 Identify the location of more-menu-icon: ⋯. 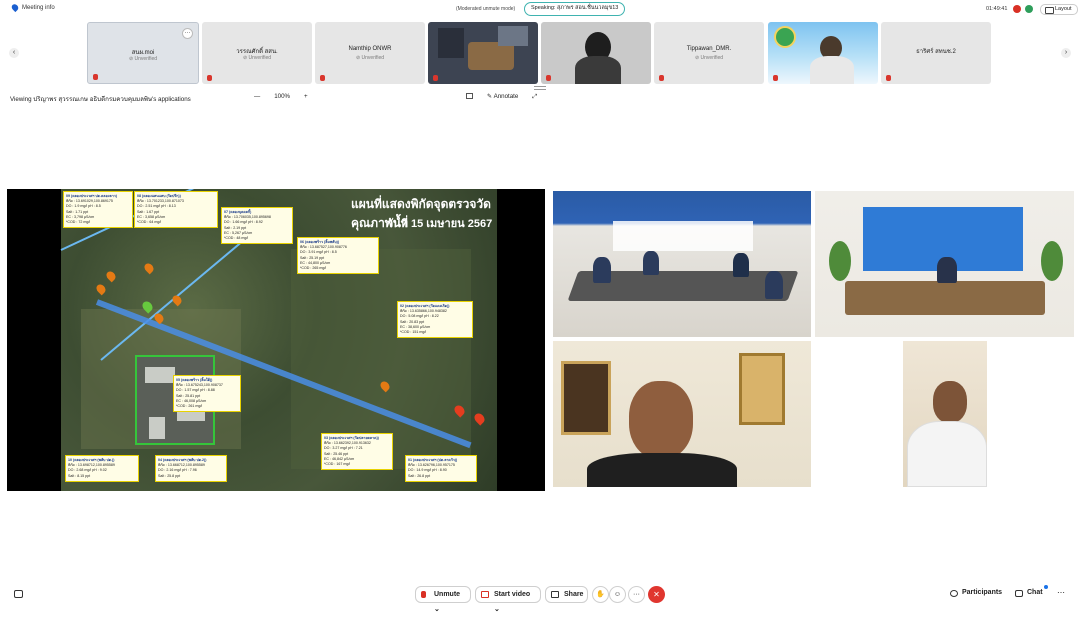
(1061, 592).